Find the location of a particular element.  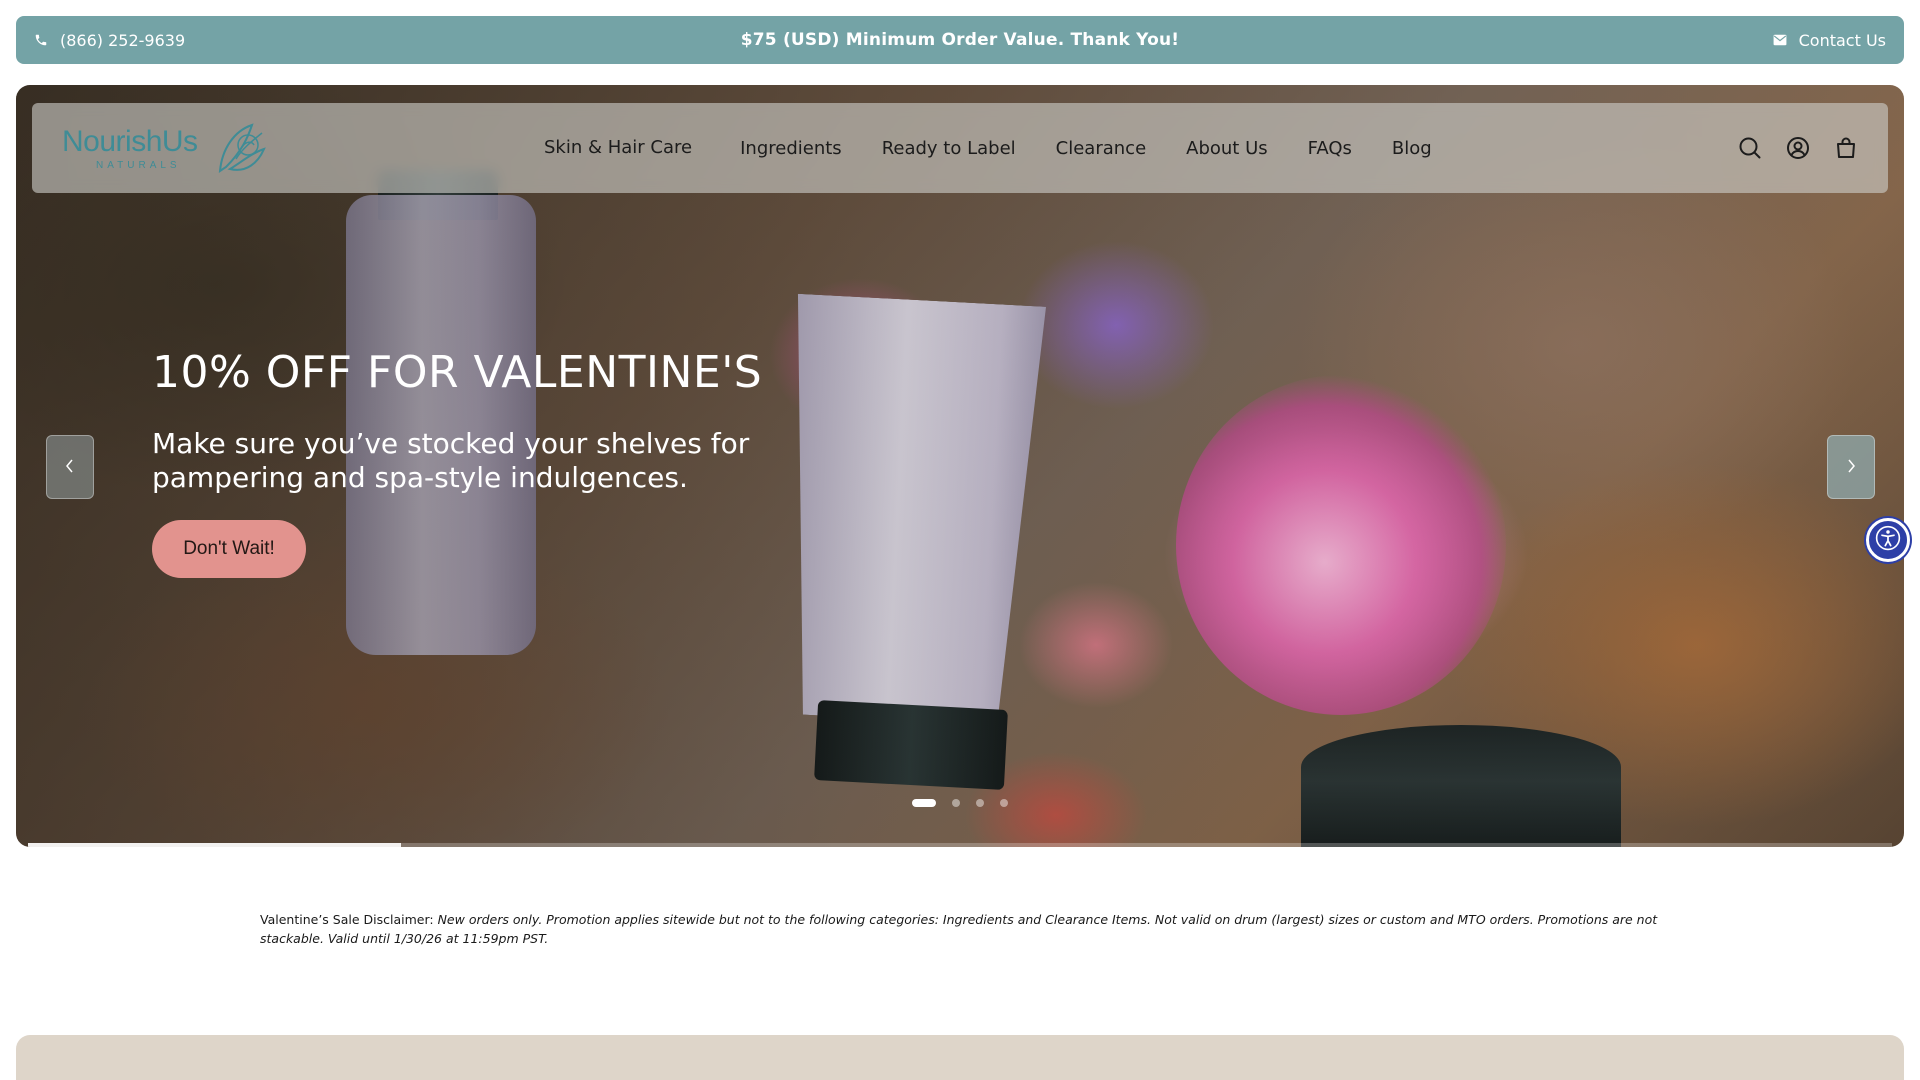

header-icons is located at coordinates (1798, 148).